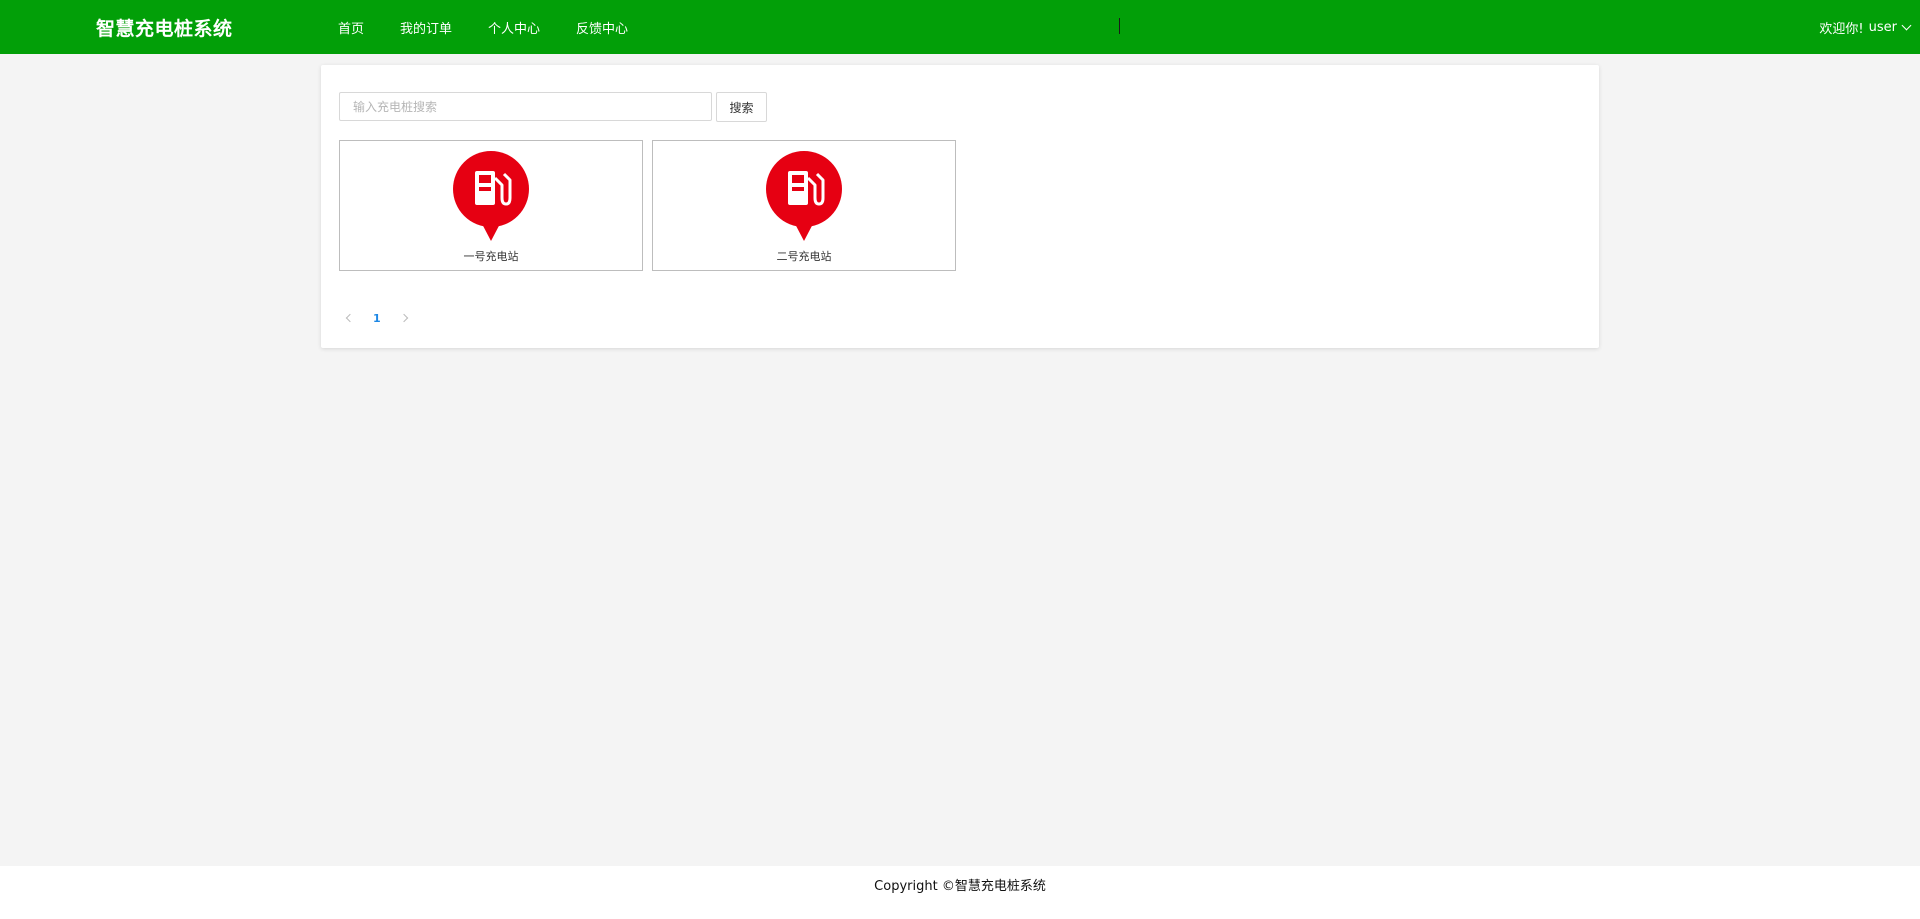 The height and width of the screenshot is (919, 1920). What do you see at coordinates (1119, 26) in the screenshot?
I see `nav-divider` at bounding box center [1119, 26].